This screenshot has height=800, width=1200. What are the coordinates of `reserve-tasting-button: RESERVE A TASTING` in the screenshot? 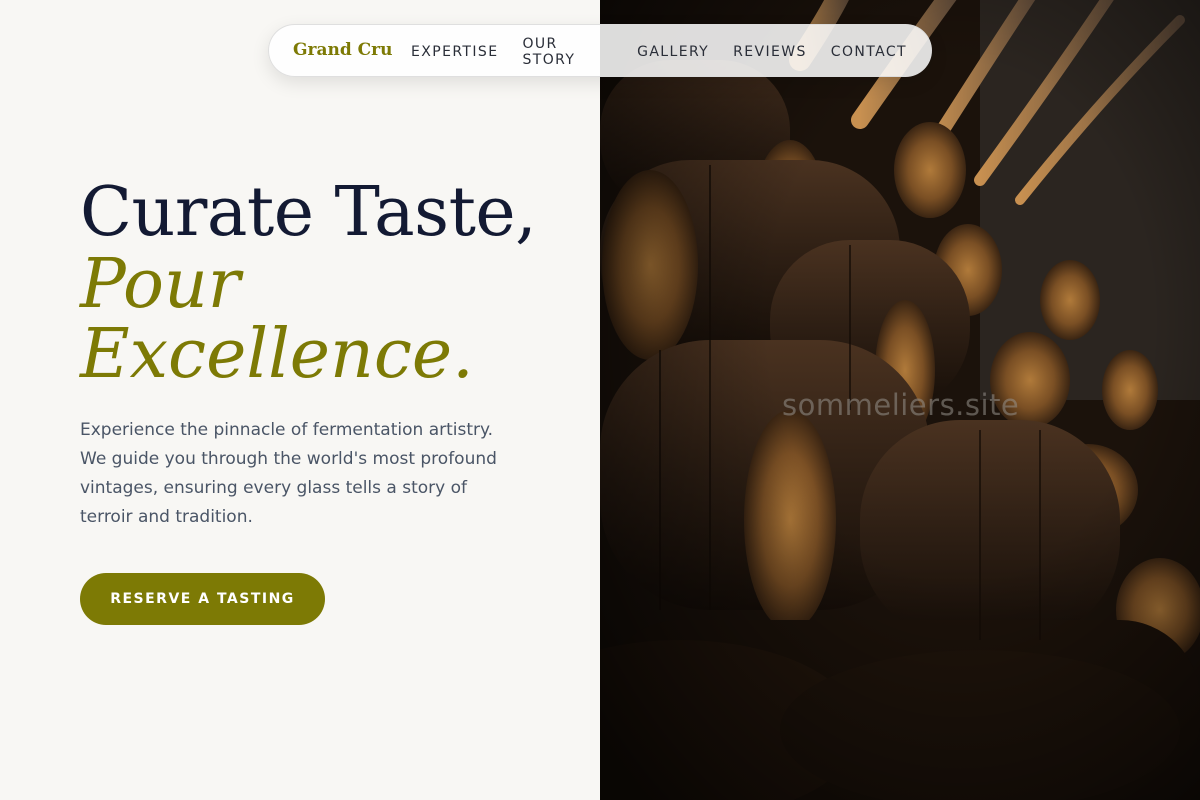 It's located at (202, 599).